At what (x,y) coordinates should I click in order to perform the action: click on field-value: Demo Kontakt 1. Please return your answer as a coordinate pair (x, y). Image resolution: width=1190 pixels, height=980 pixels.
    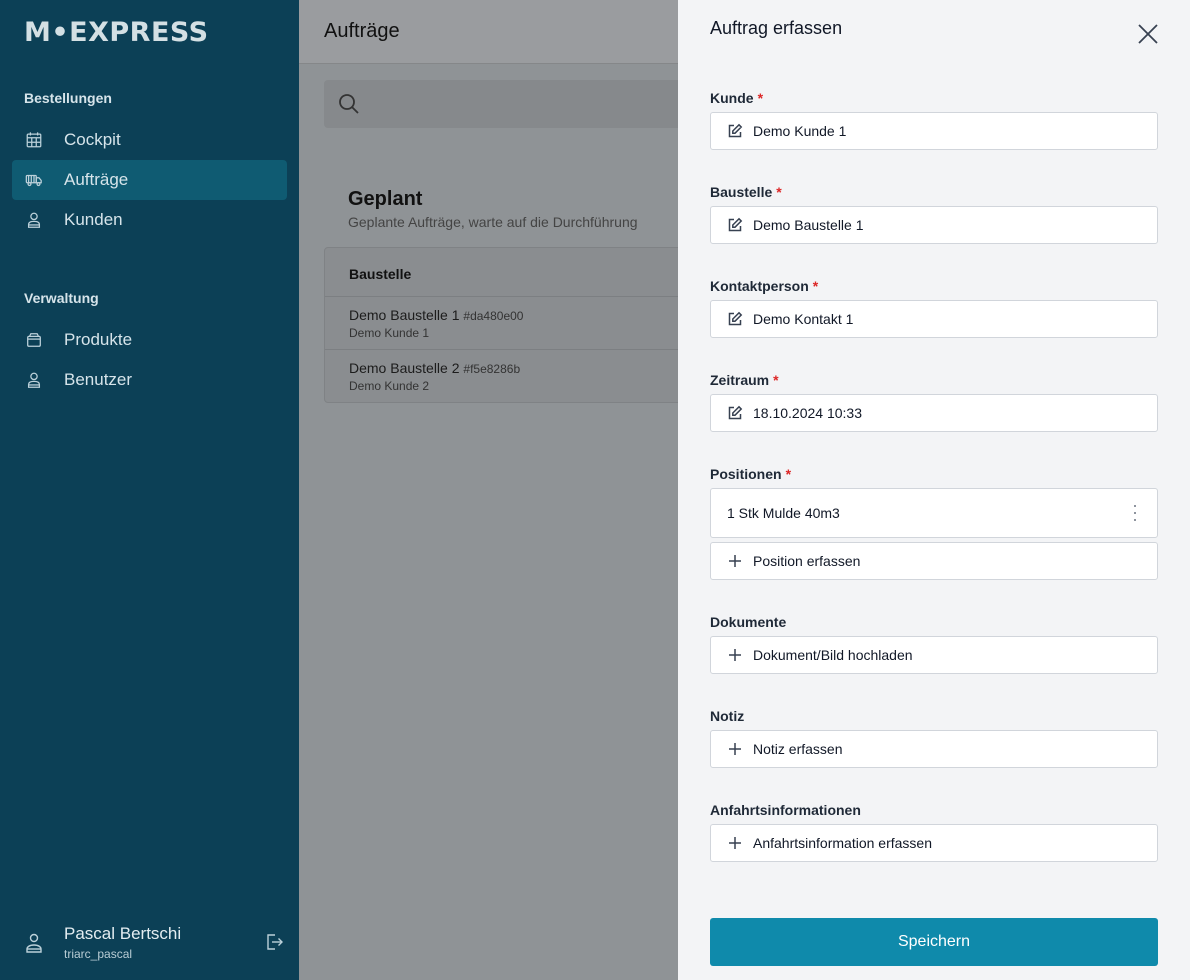
    Looking at the image, I should click on (803, 319).